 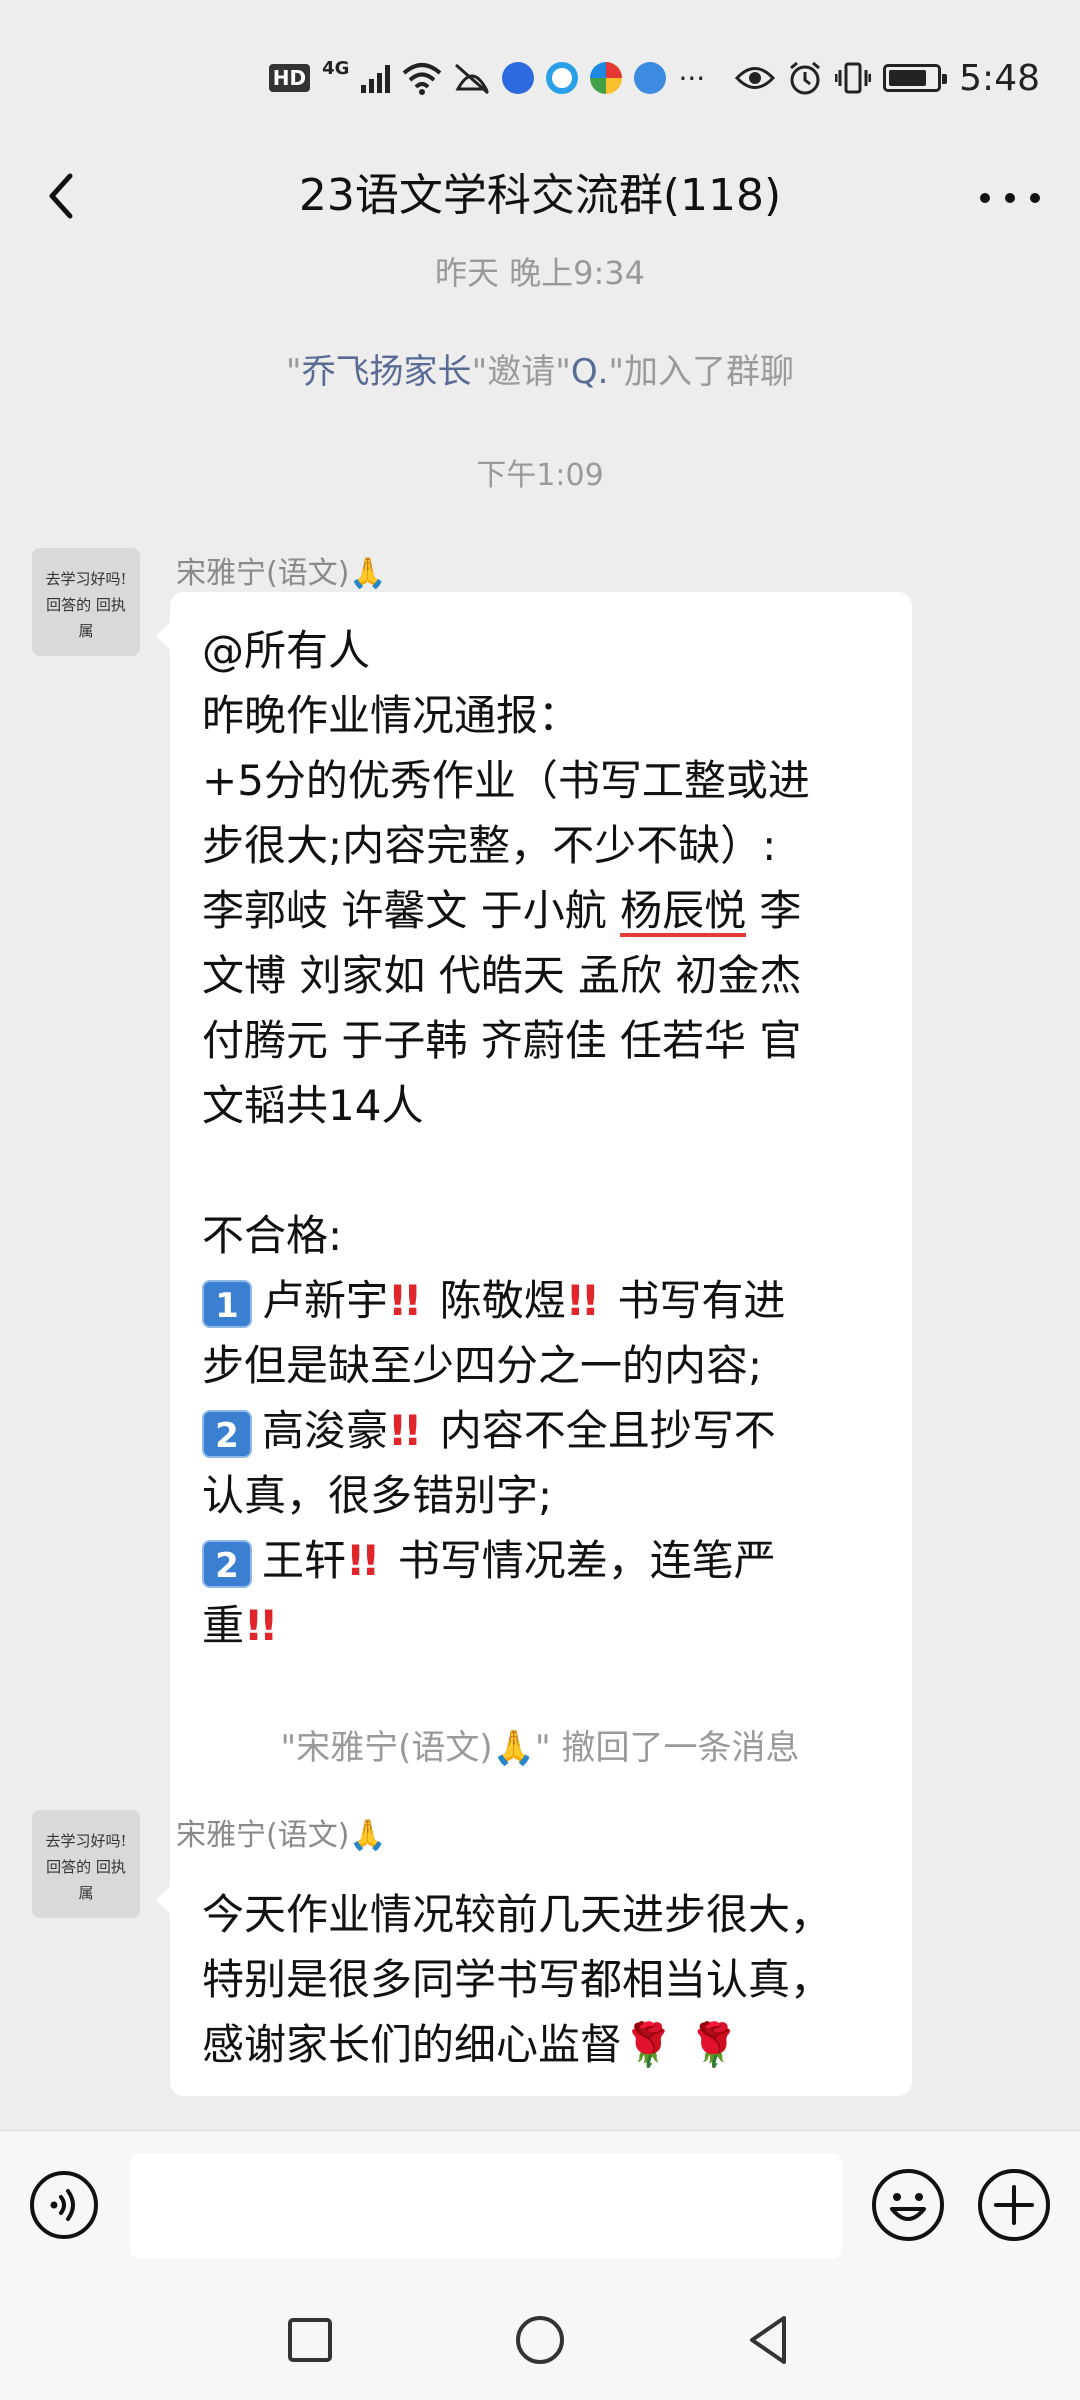 What do you see at coordinates (541, 1300) in the screenshot?
I see `message-line: 1 卢新宇!! 陈敬煜!! 书写有进` at bounding box center [541, 1300].